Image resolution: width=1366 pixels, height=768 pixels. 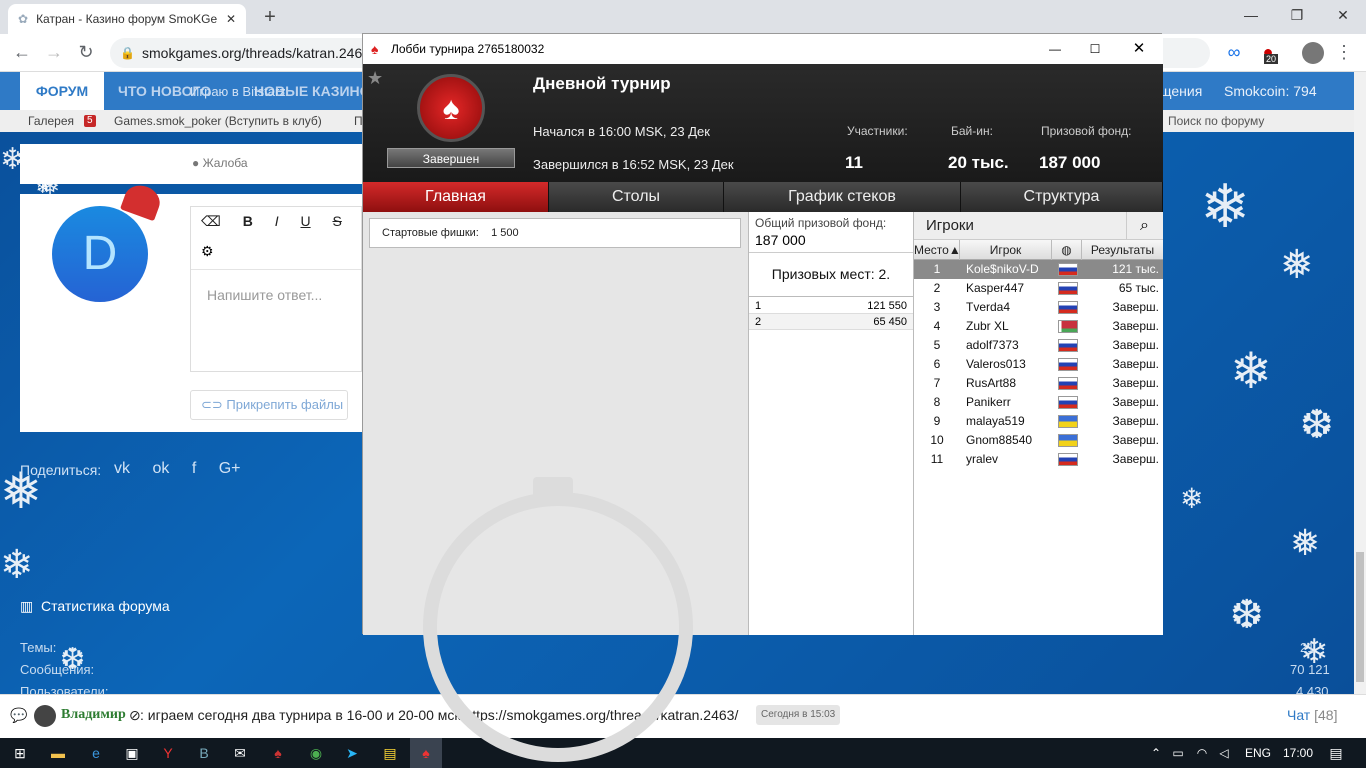 What do you see at coordinates (1038, 345) in the screenshot?
I see `player-row: 5 adolf7373 Заверш.` at bounding box center [1038, 345].